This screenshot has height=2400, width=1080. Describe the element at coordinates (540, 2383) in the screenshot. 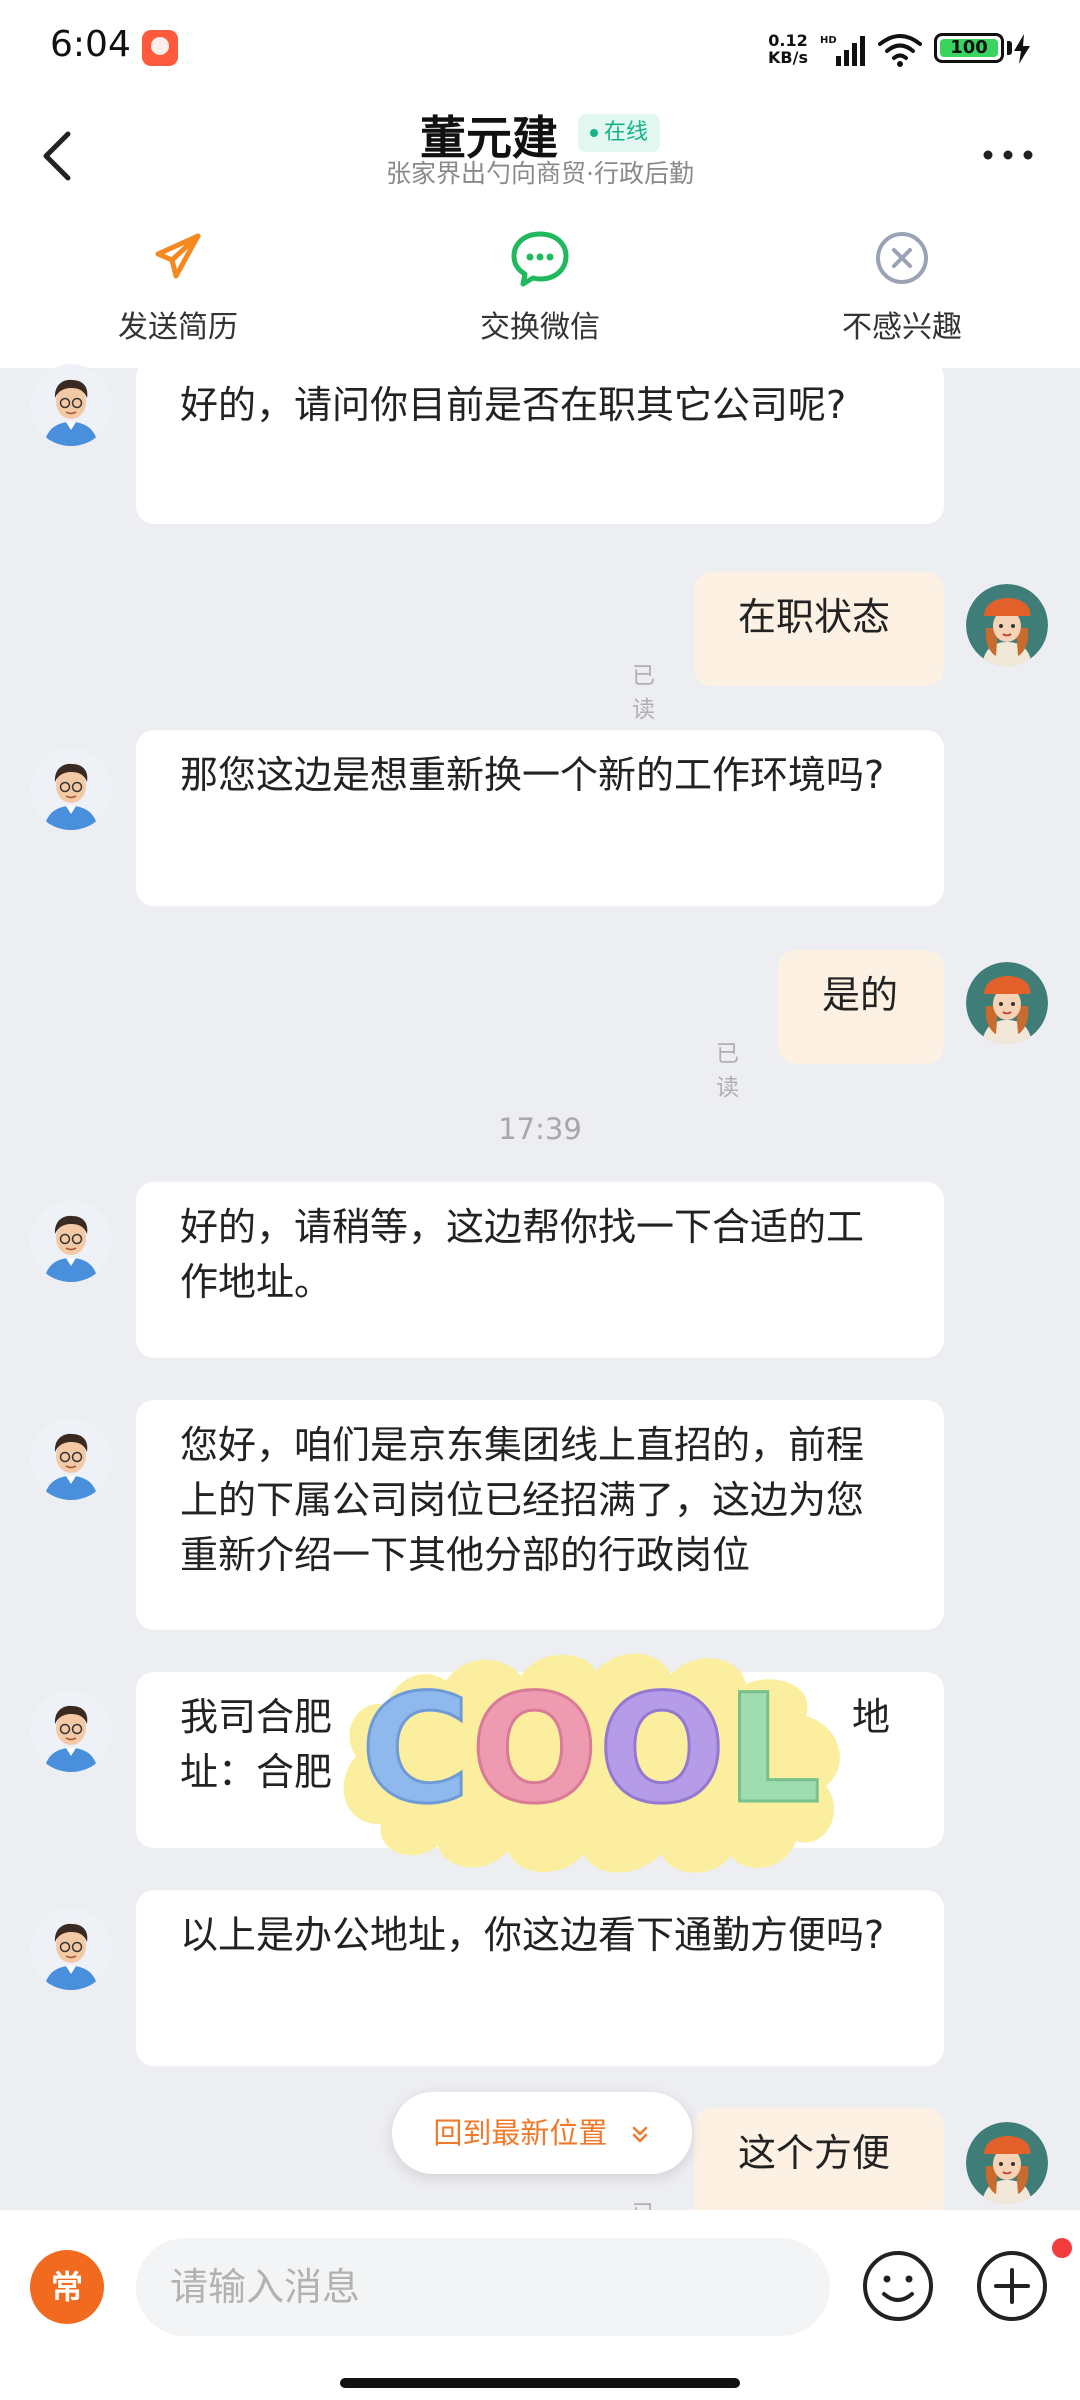

I see `home-indicator` at that location.